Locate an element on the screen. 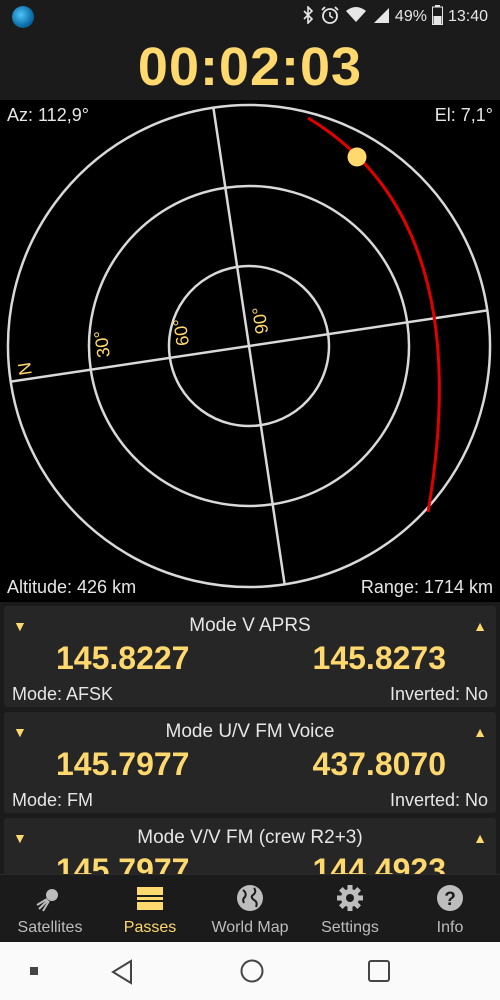 The image size is (500, 1000). signal-icon is located at coordinates (381, 17).